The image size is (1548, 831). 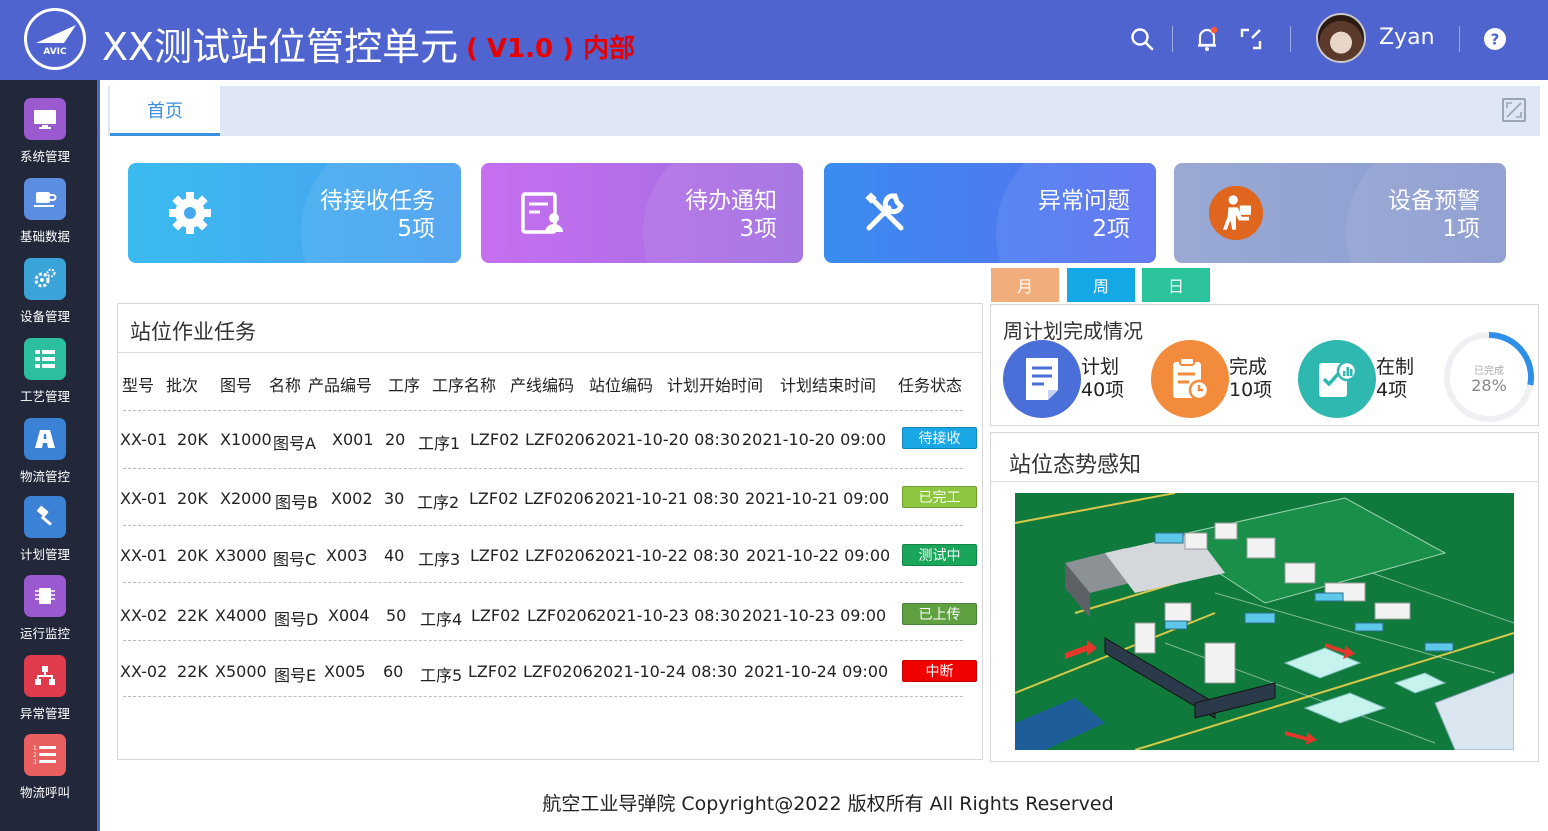 What do you see at coordinates (939, 671) in the screenshot?
I see `status-badge: 中断` at bounding box center [939, 671].